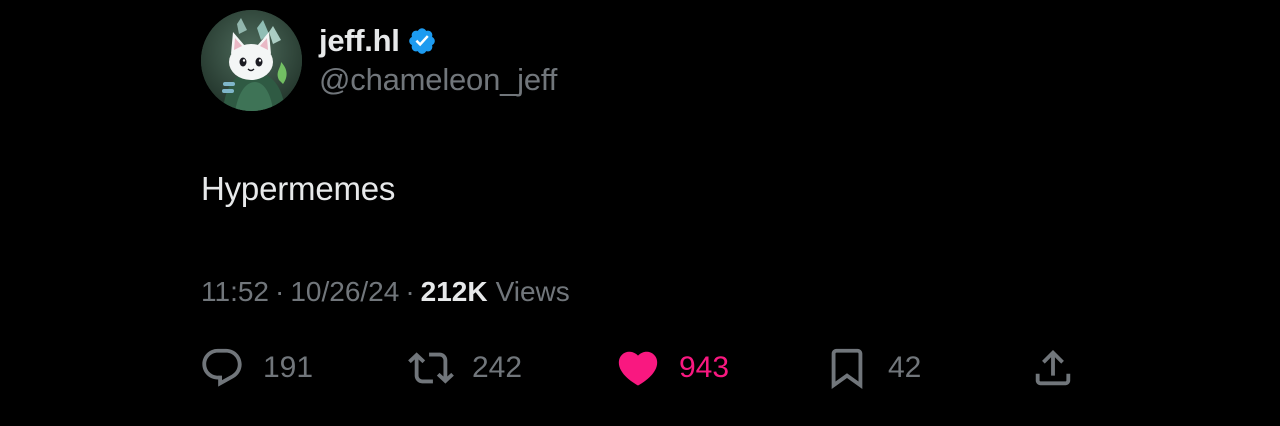 Image resolution: width=1280 pixels, height=426 pixels. Describe the element at coordinates (847, 368) in the screenshot. I see `bookmark-icon` at that location.